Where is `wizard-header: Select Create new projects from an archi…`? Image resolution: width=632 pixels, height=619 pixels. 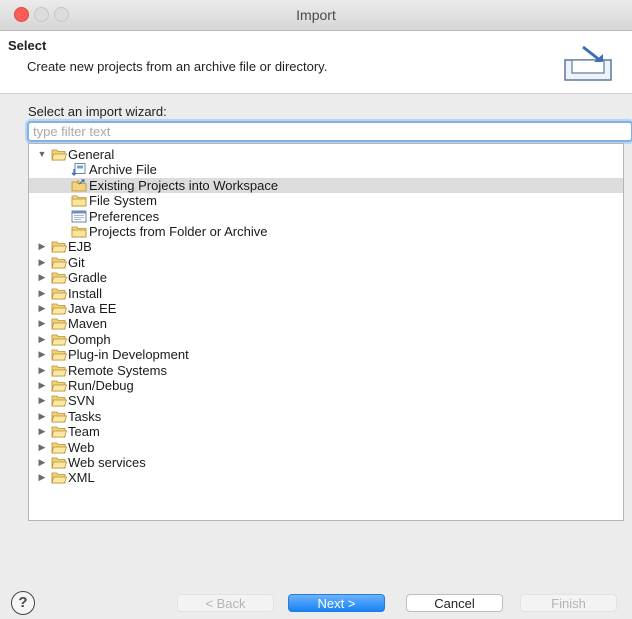 wizard-header: Select Create new projects from an archi… is located at coordinates (316, 62).